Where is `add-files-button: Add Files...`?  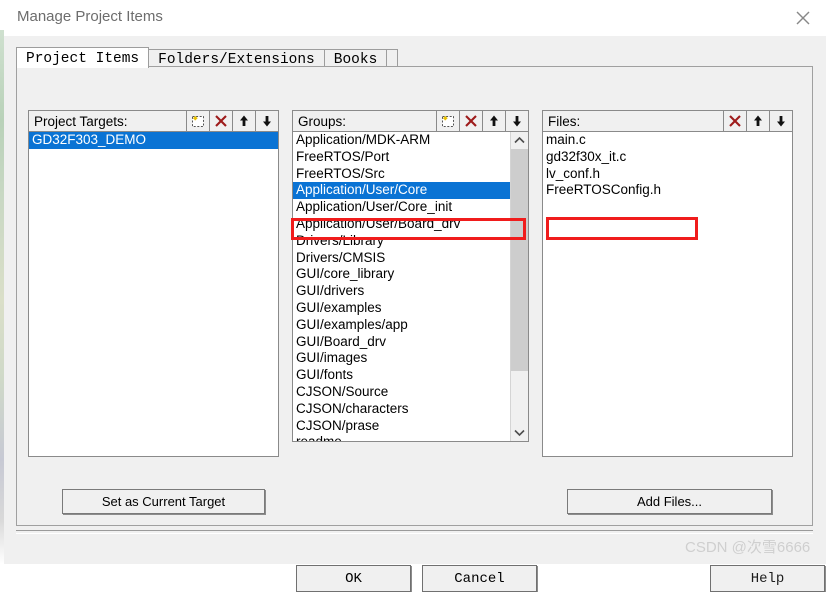
add-files-button: Add Files... is located at coordinates (669, 501).